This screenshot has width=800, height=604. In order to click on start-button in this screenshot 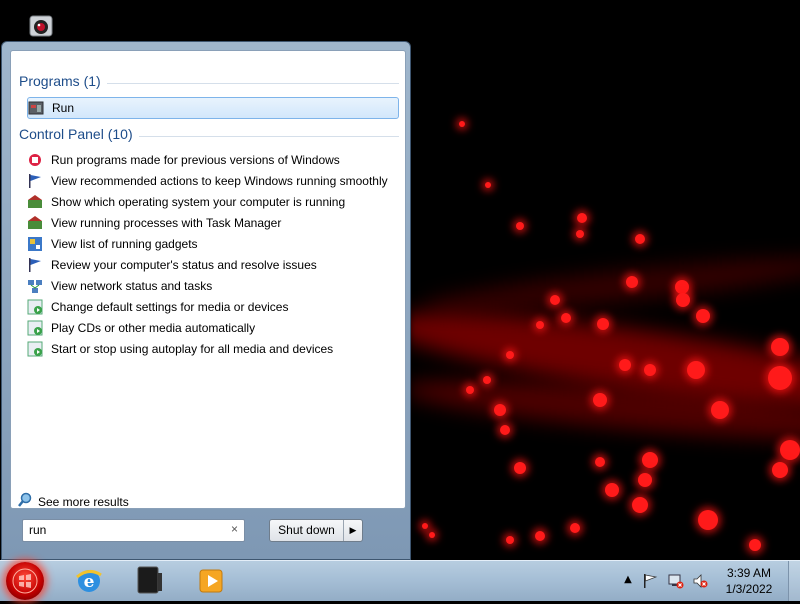, I will do `click(25, 581)`.